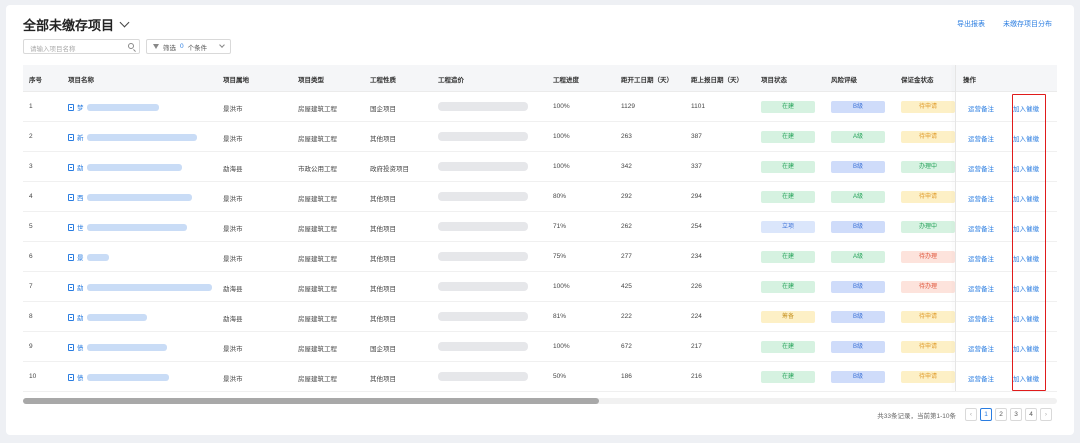  I want to click on column-header: 操作, so click(969, 80).